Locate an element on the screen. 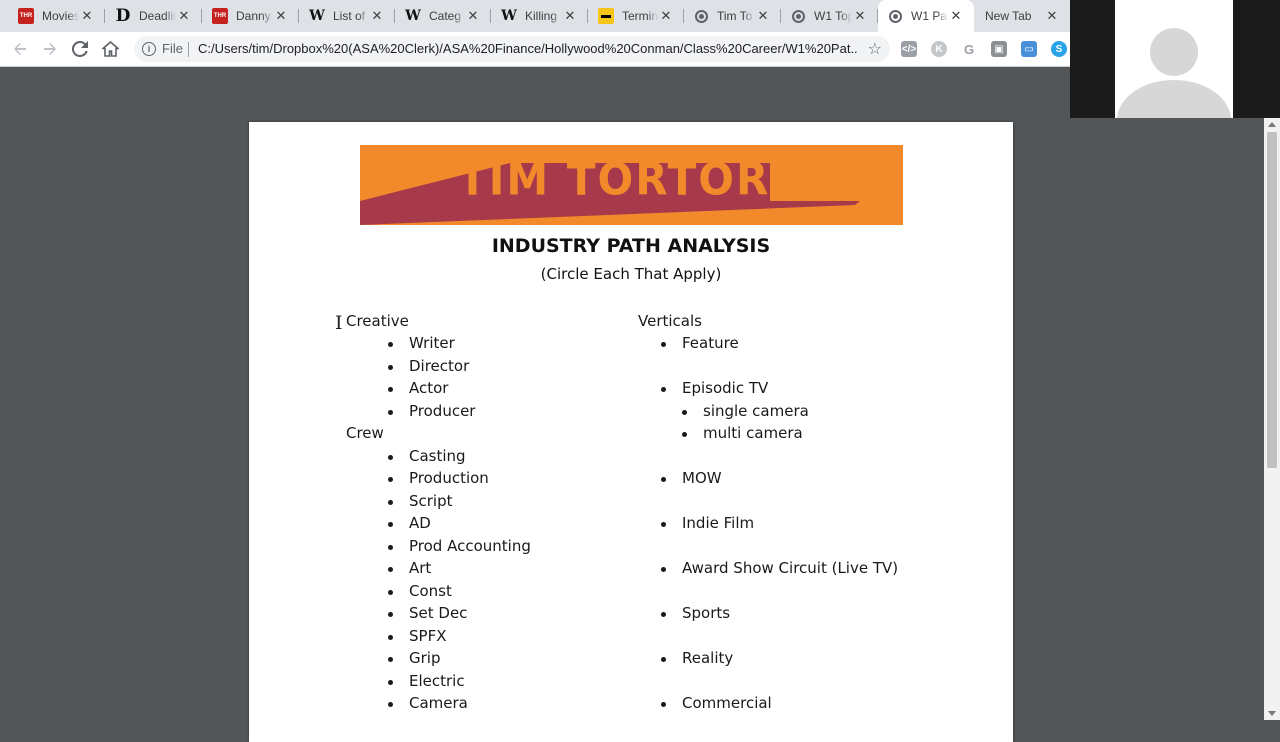  tab-title: Tim To is located at coordinates (735, 16).